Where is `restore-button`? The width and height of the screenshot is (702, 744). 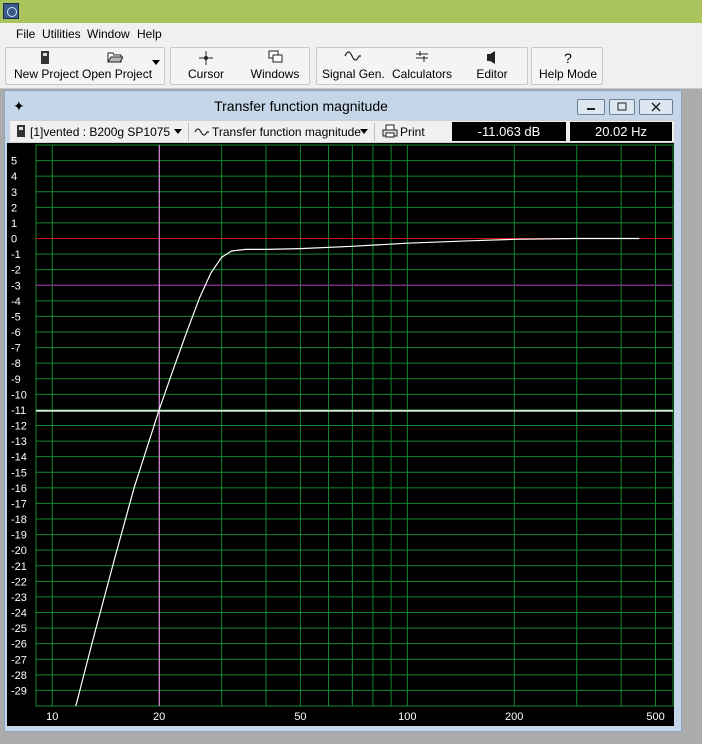
restore-button is located at coordinates (622, 107).